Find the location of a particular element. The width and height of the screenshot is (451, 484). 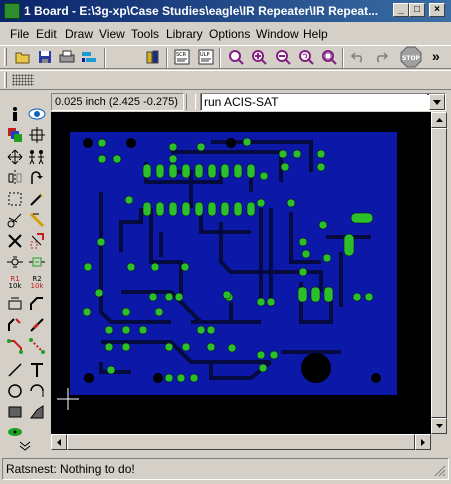

scroll-down-button is located at coordinates (439, 426).